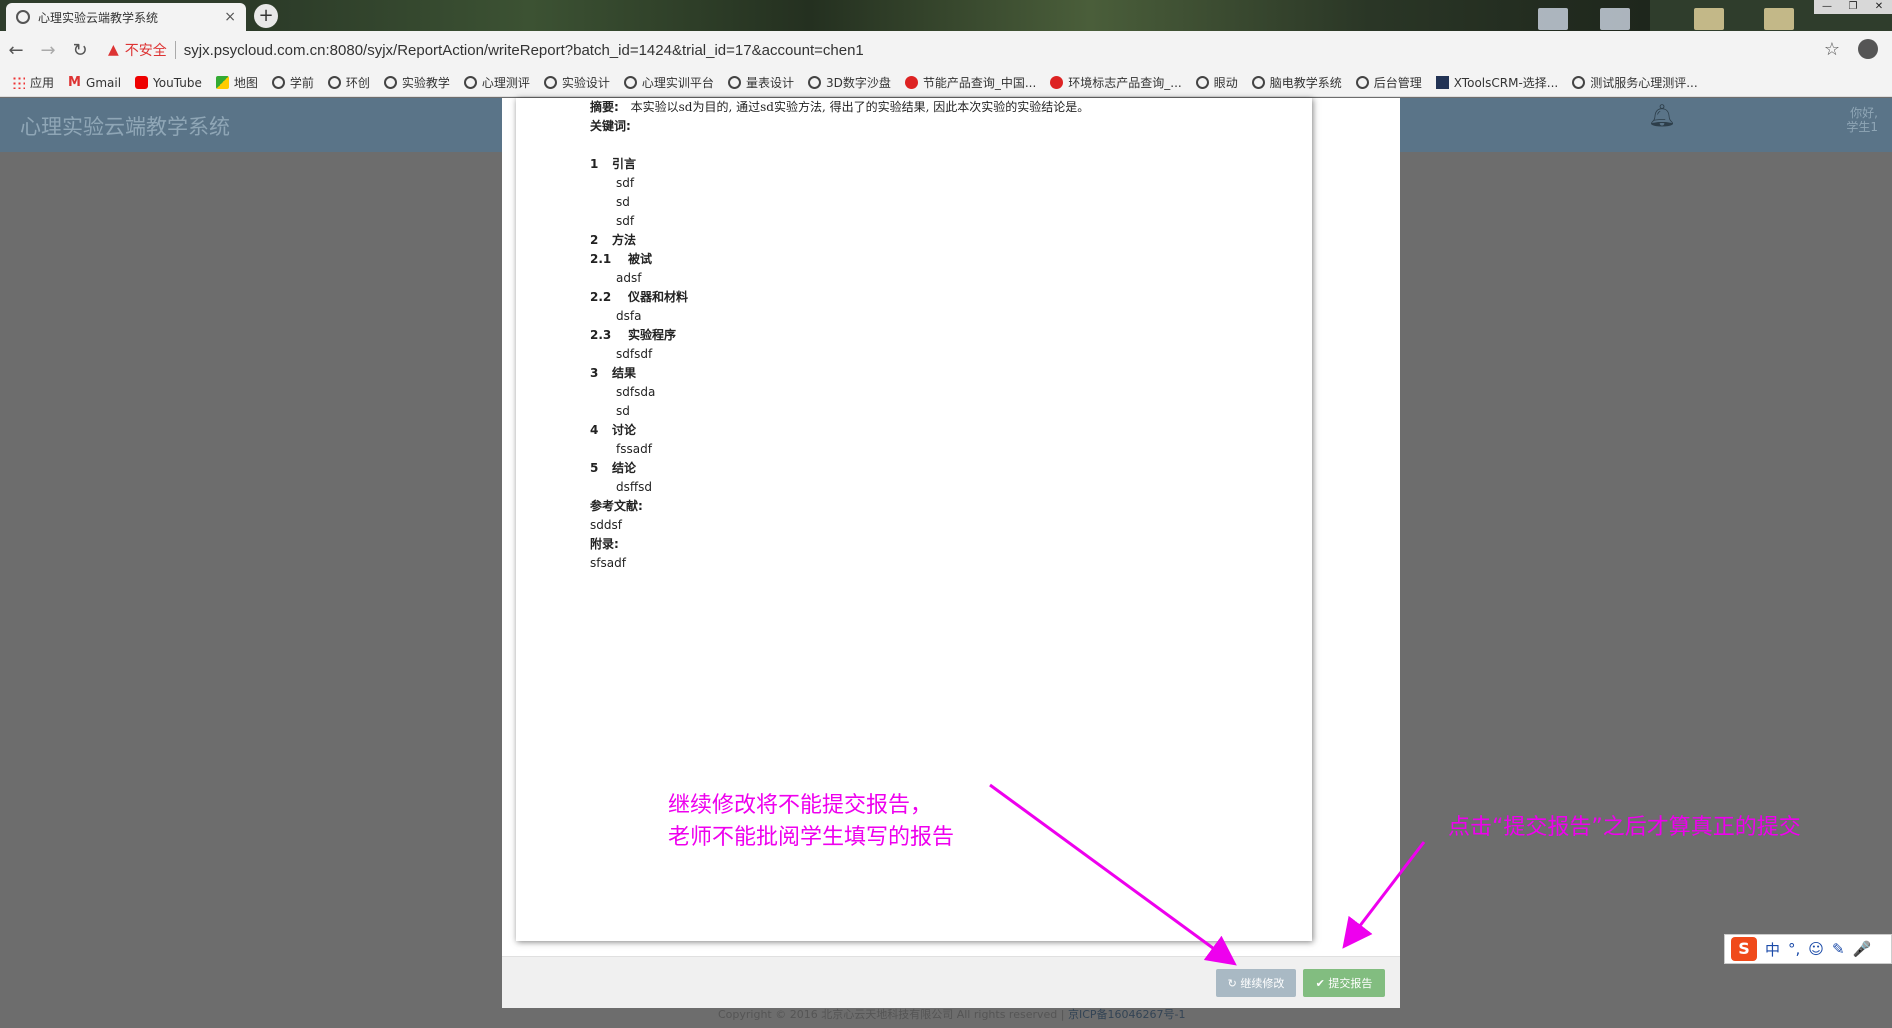 The height and width of the screenshot is (1028, 1892). I want to click on ime-toolbar: S 中 °, ☺ ✎ 🎤, so click(1808, 949).